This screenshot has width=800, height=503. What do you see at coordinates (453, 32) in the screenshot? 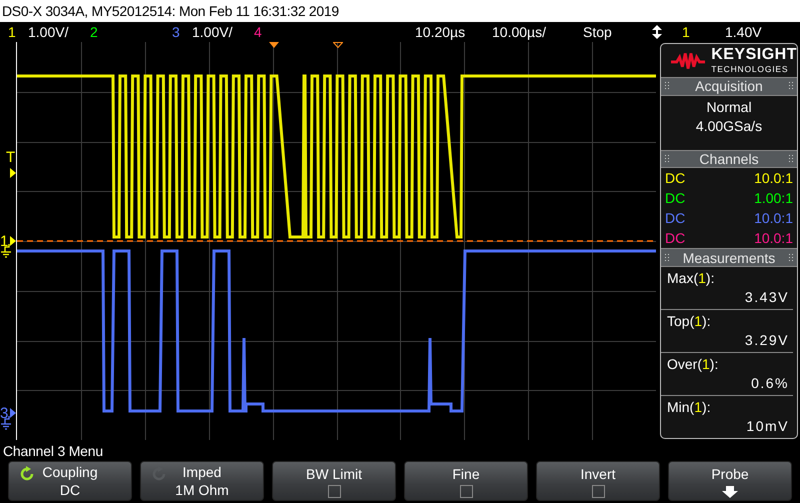
I see `delay-value: 10.20µs` at bounding box center [453, 32].